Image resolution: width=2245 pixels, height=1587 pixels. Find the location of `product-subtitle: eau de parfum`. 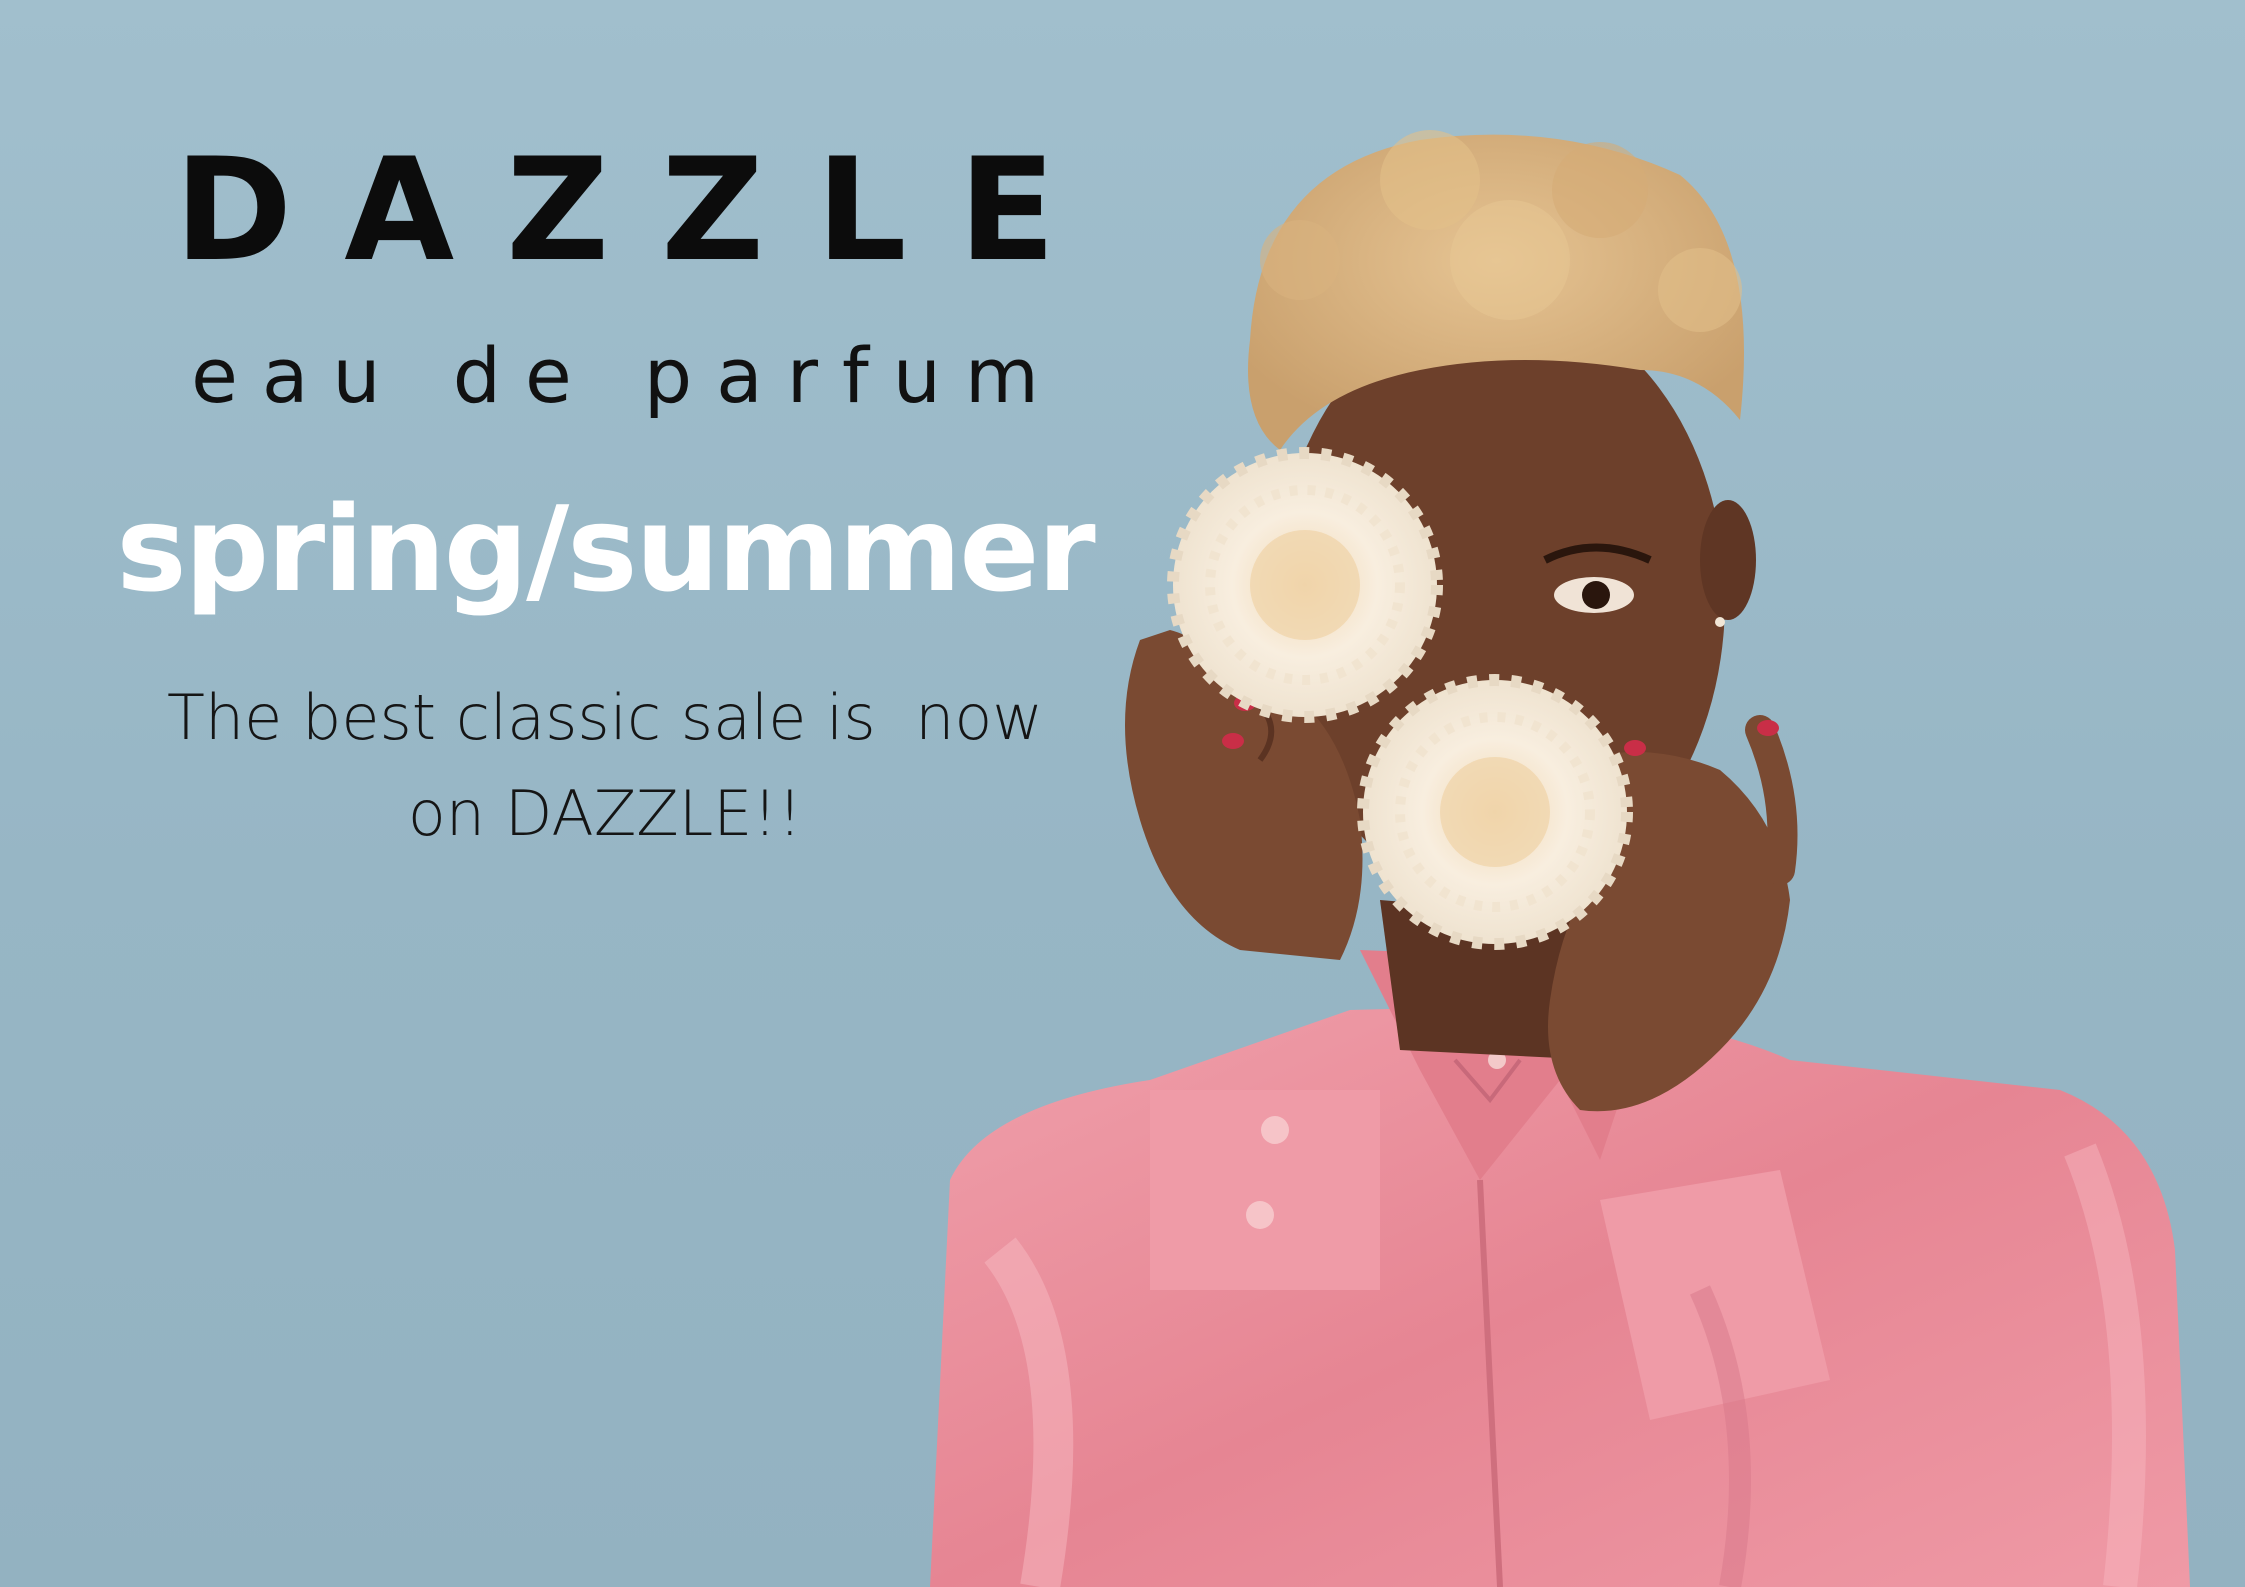

product-subtitle: eau de parfum is located at coordinates (627, 375).